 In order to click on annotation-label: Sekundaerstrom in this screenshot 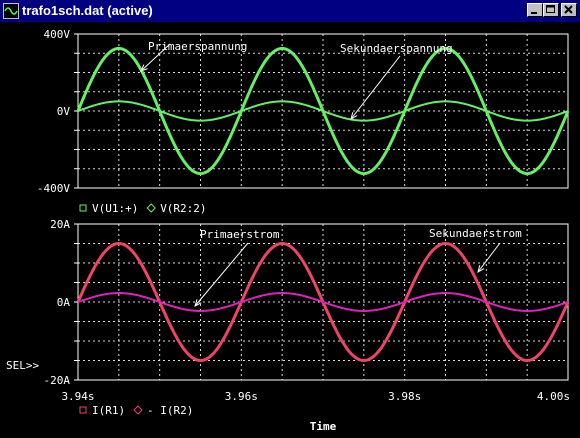, I will do `click(475, 233)`.